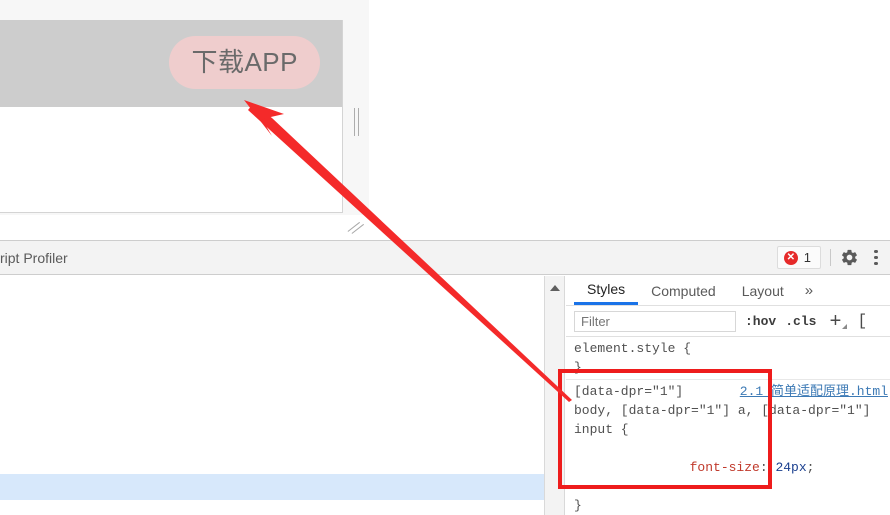 The height and width of the screenshot is (515, 890). Describe the element at coordinates (683, 290) in the screenshot. I see `tab-computed: Computed` at that location.